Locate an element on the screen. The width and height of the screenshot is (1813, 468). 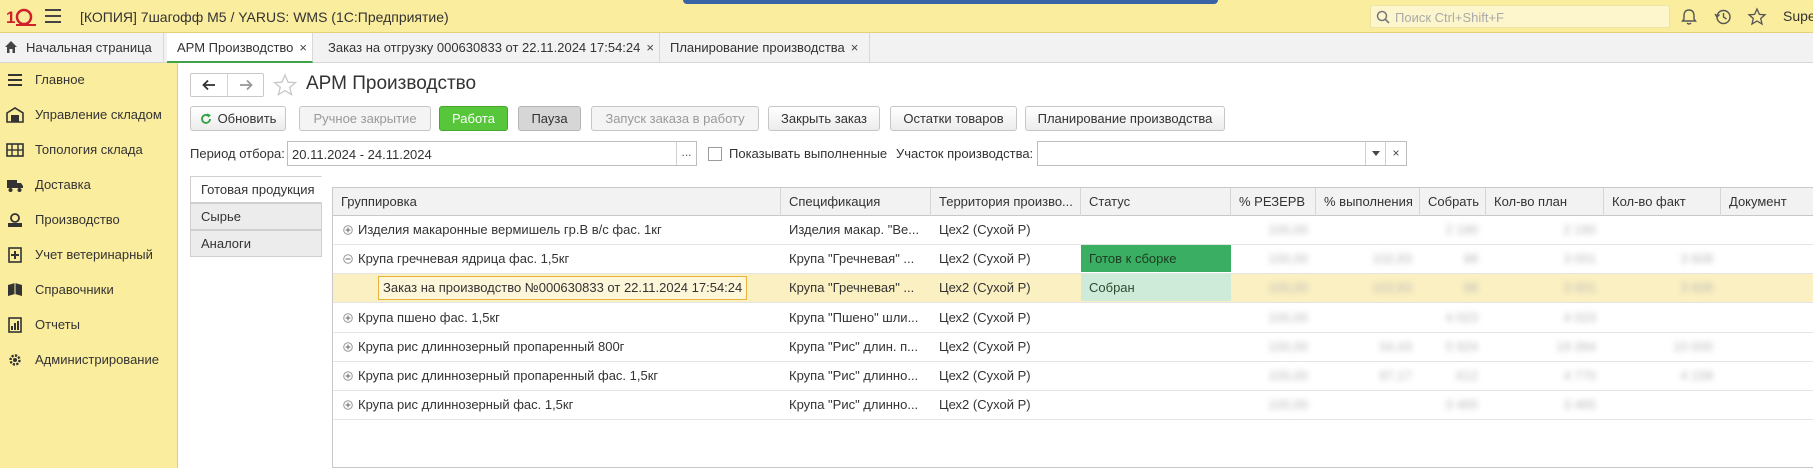
global-search is located at coordinates (1520, 16).